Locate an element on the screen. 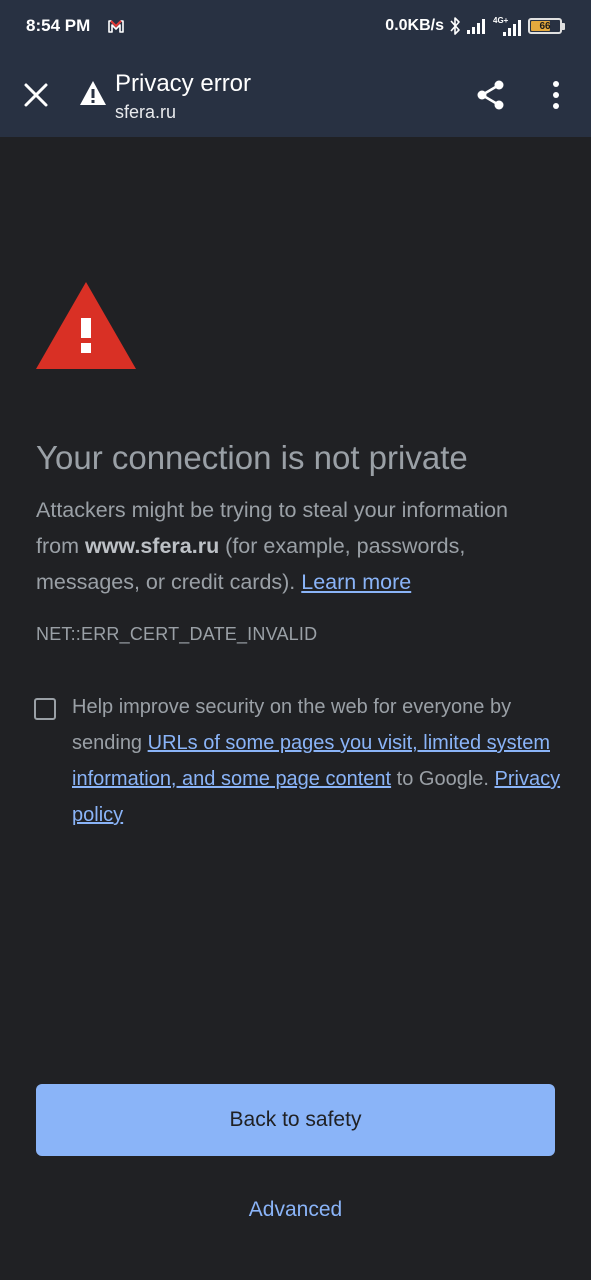 The width and height of the screenshot is (591, 1280). warning-triangle-icon is located at coordinates (86, 325).